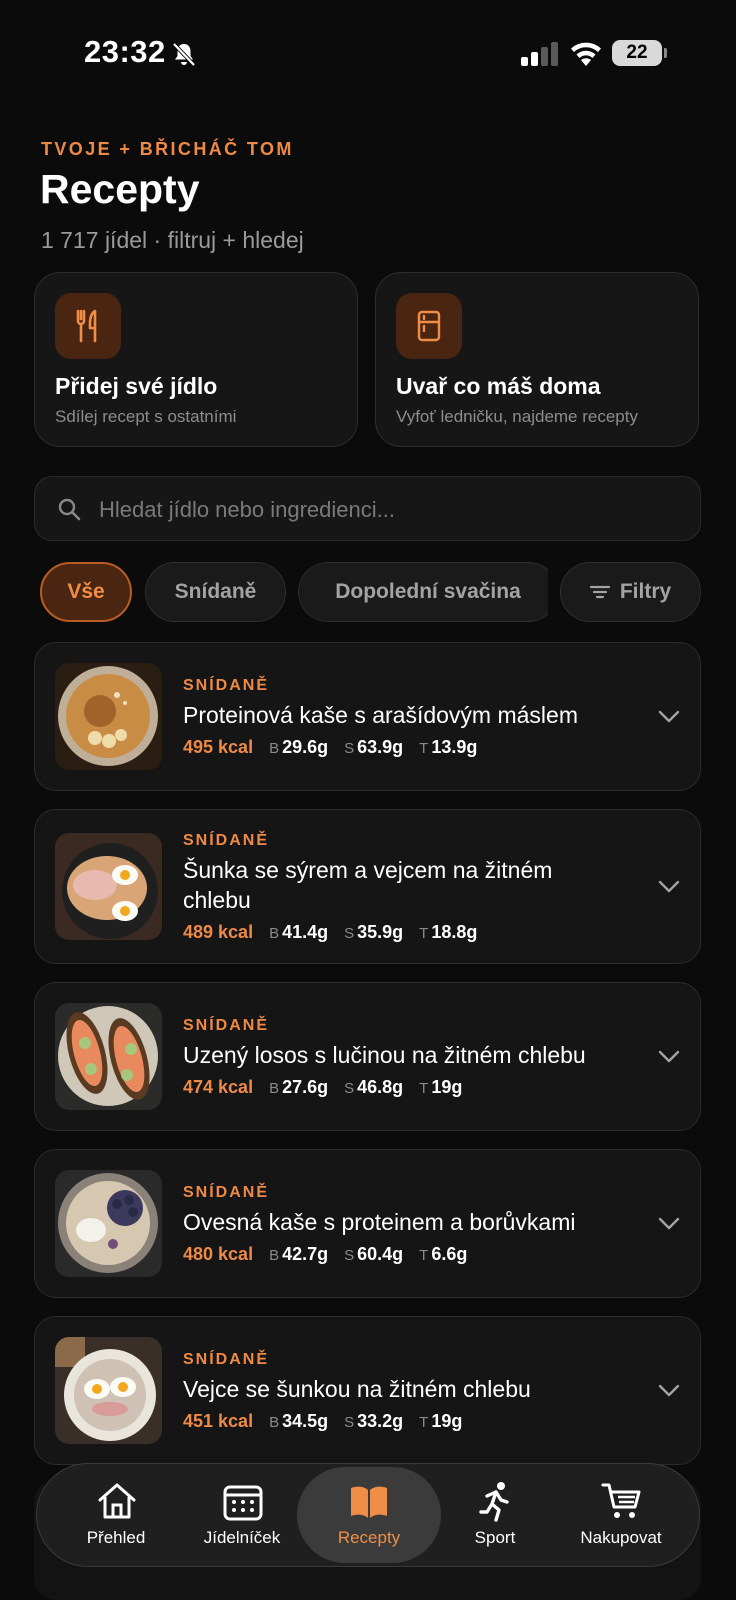 Image resolution: width=736 pixels, height=1600 pixels. I want to click on calendar-icon, so click(243, 1503).